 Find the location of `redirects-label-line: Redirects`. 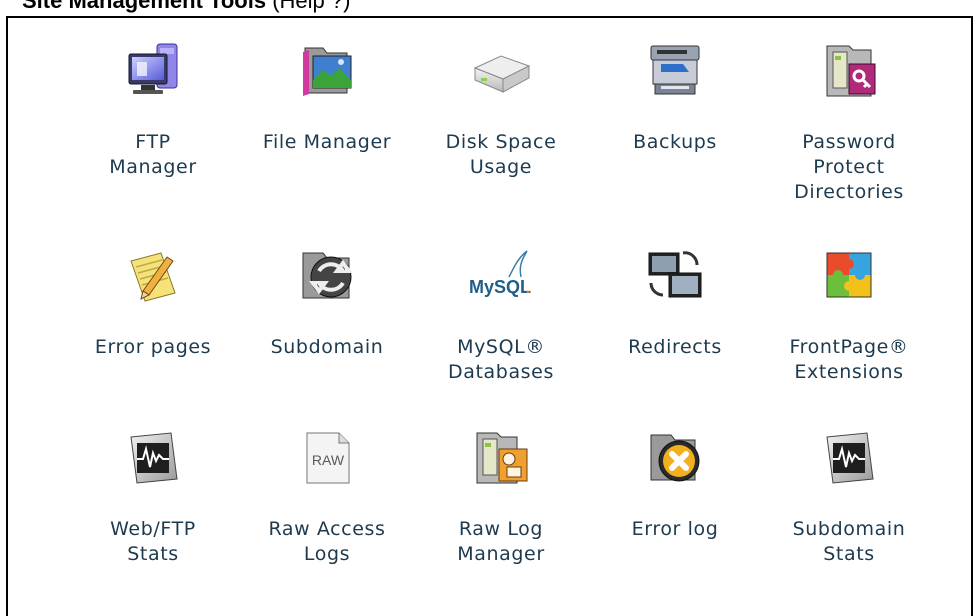

redirects-label-line: Redirects is located at coordinates (675, 347).